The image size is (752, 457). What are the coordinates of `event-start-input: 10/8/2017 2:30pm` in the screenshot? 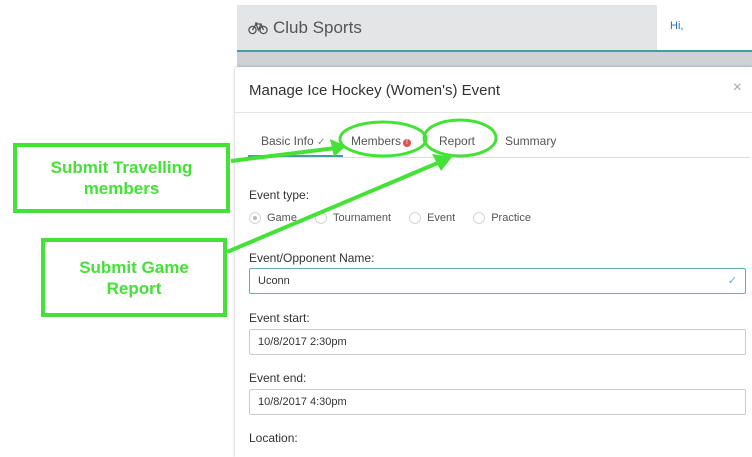 It's located at (497, 342).